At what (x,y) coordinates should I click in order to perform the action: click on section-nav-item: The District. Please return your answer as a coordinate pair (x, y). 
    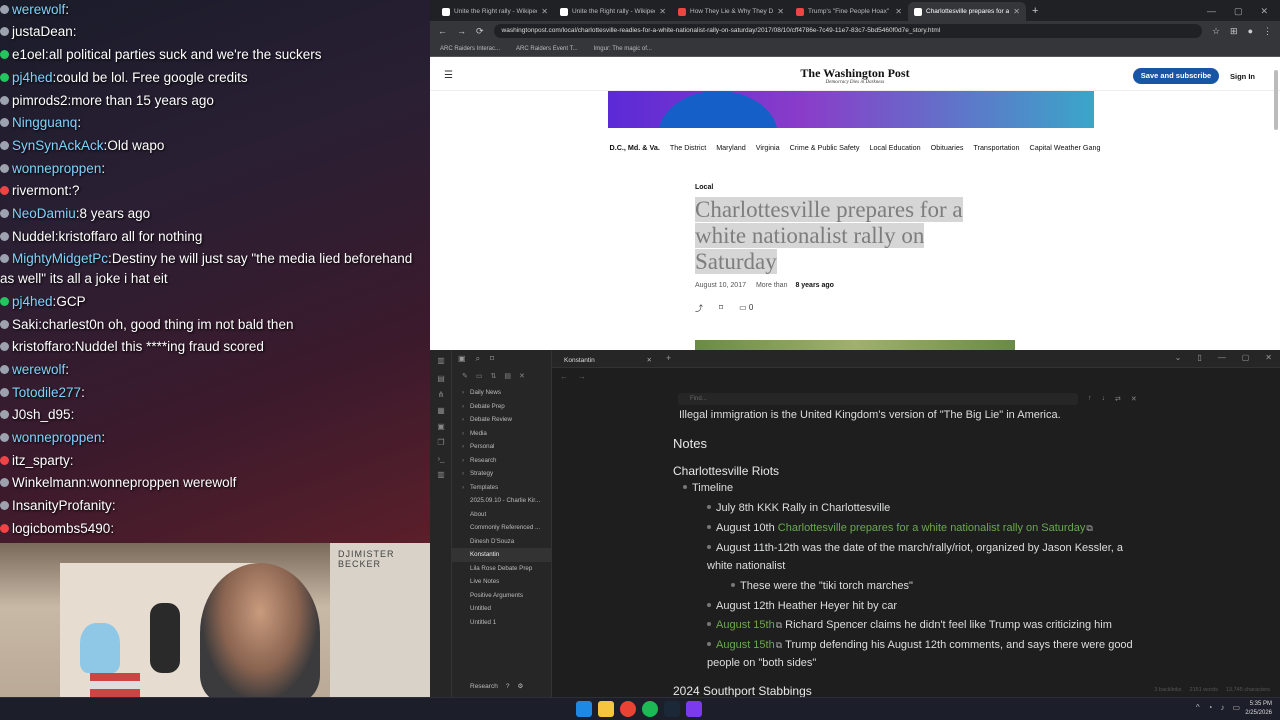
    Looking at the image, I should click on (688, 147).